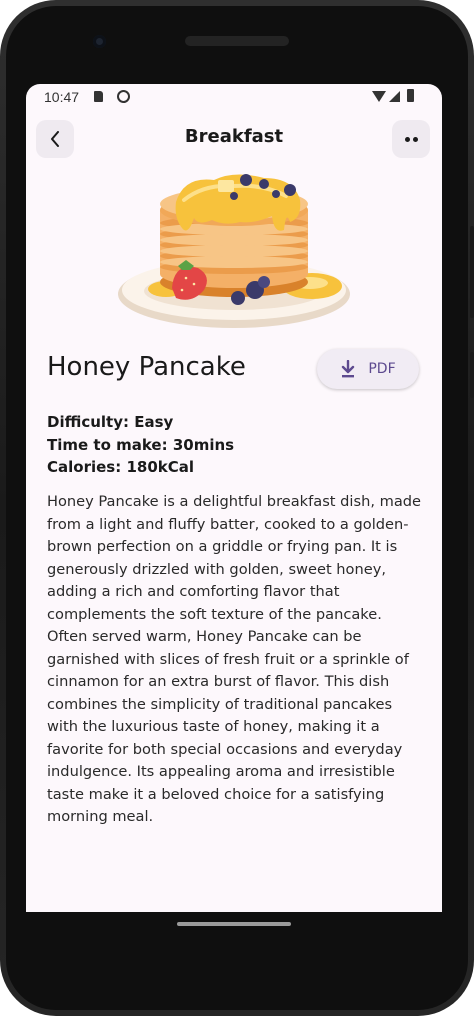 The width and height of the screenshot is (474, 1016). I want to click on more-horizontal-icon, so click(411, 139).